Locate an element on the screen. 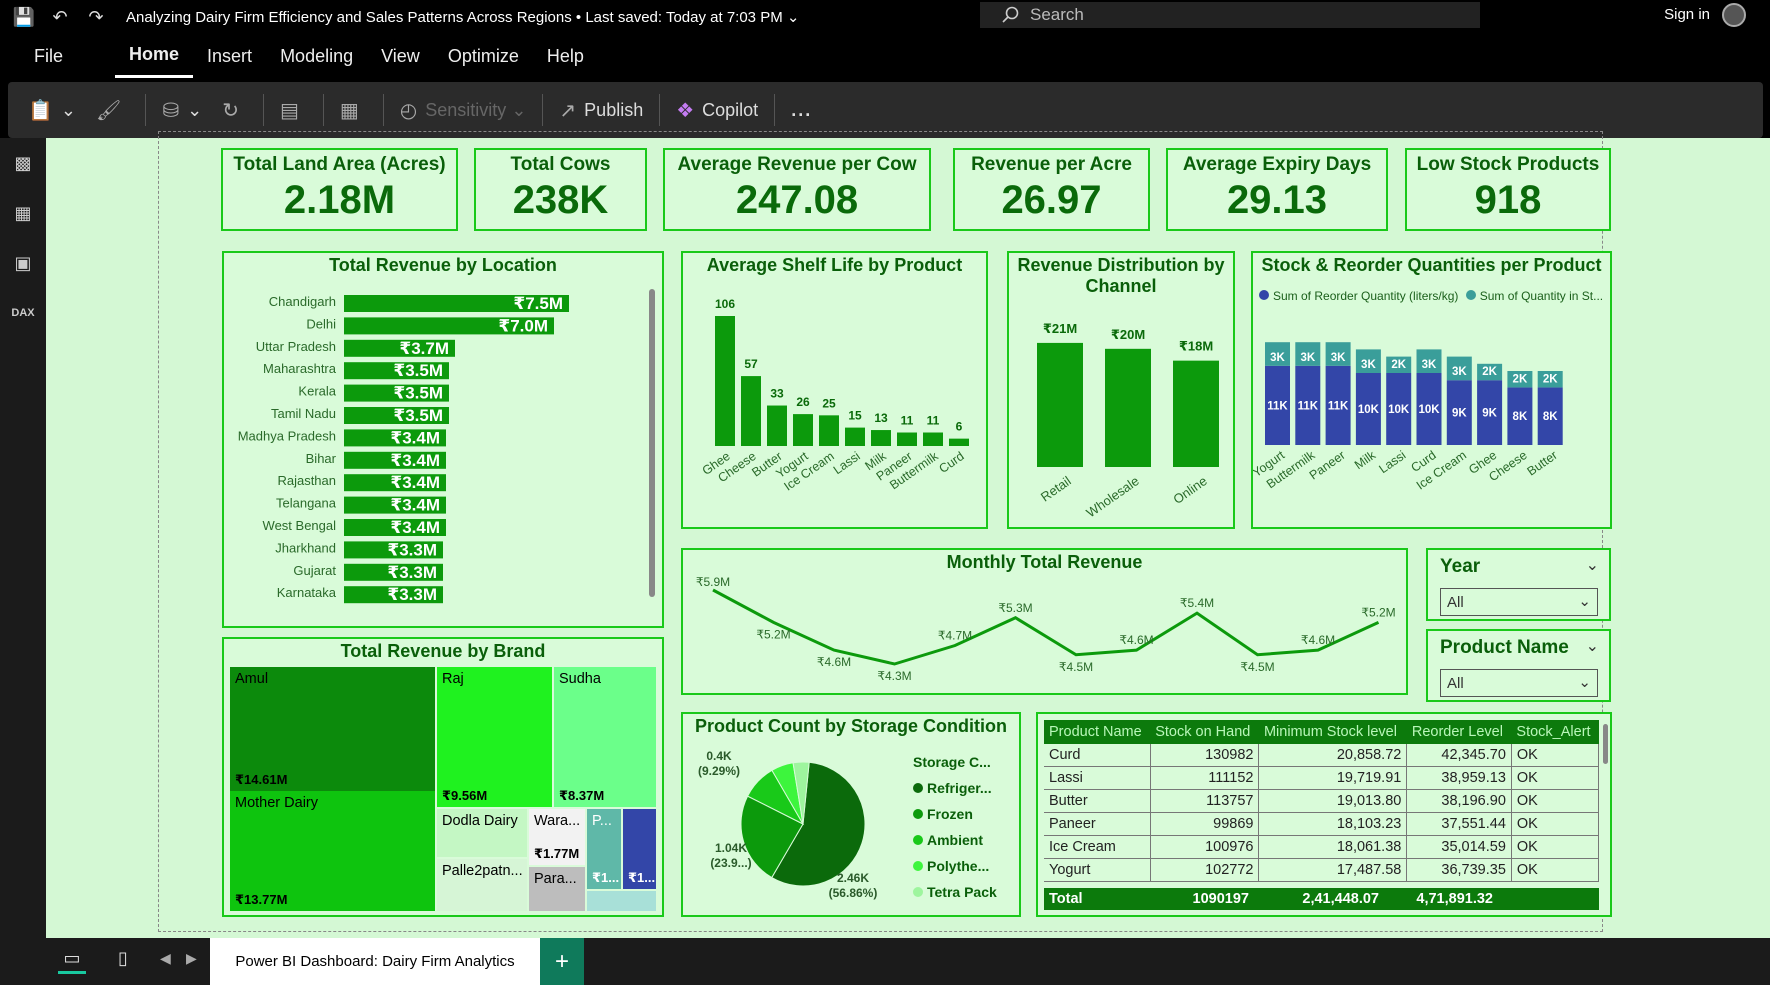 This screenshot has width=1770, height=985. kpi-card: Revenue per Acre 26.97 is located at coordinates (1051, 189).